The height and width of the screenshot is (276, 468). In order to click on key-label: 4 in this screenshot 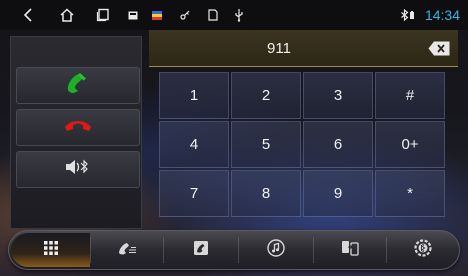, I will do `click(194, 144)`.